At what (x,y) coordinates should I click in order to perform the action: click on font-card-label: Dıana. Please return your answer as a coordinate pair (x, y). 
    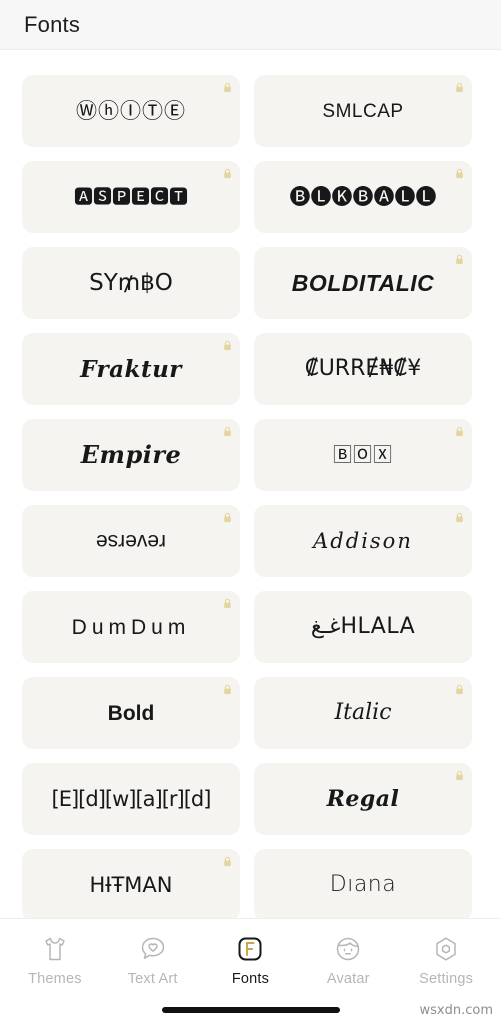
    Looking at the image, I should click on (363, 884).